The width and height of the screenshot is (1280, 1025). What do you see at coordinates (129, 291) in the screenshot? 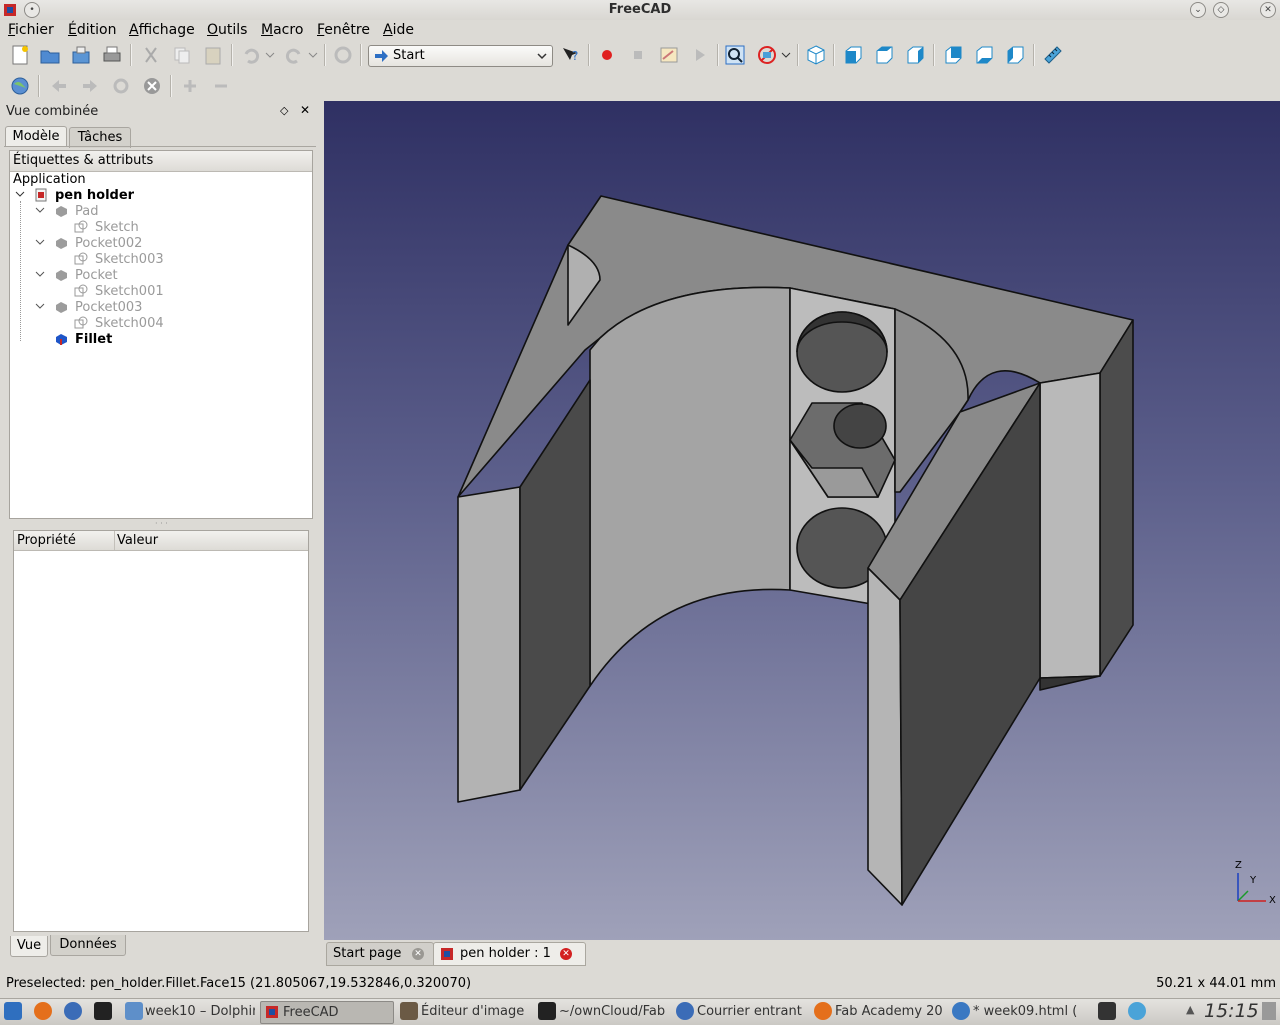
I see `tree-item-sketch001: Sketch001` at bounding box center [129, 291].